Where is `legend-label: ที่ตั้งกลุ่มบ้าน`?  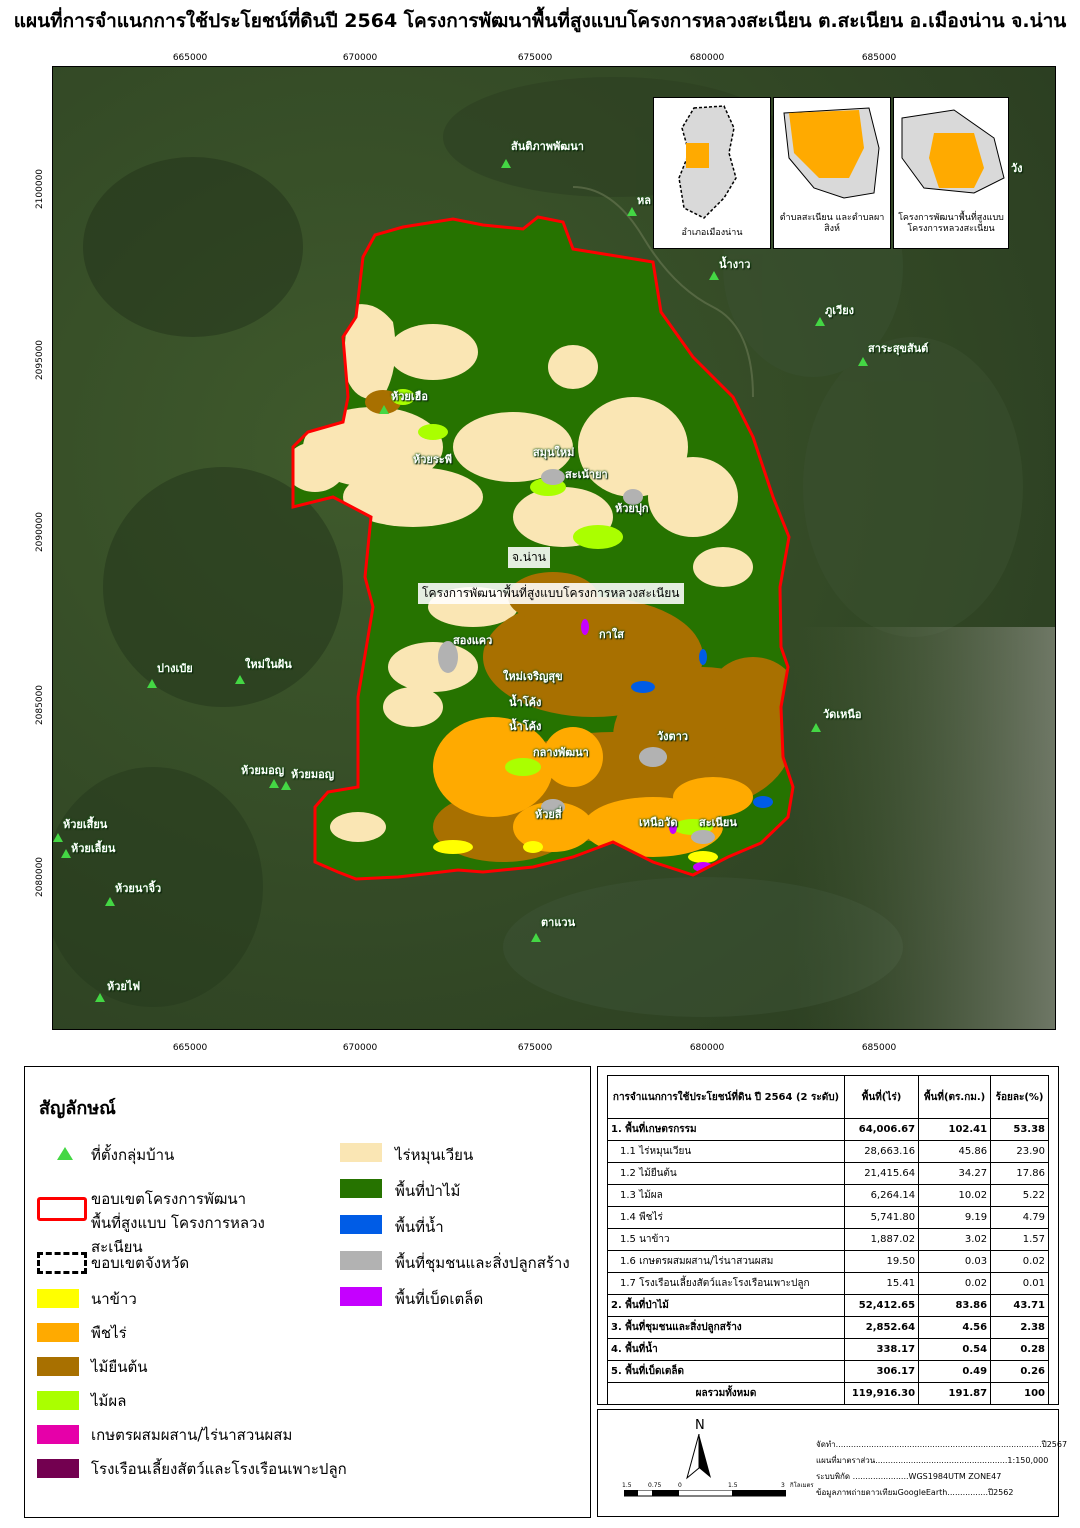 legend-label: ที่ตั้งกลุ่มบ้าน is located at coordinates (133, 1155).